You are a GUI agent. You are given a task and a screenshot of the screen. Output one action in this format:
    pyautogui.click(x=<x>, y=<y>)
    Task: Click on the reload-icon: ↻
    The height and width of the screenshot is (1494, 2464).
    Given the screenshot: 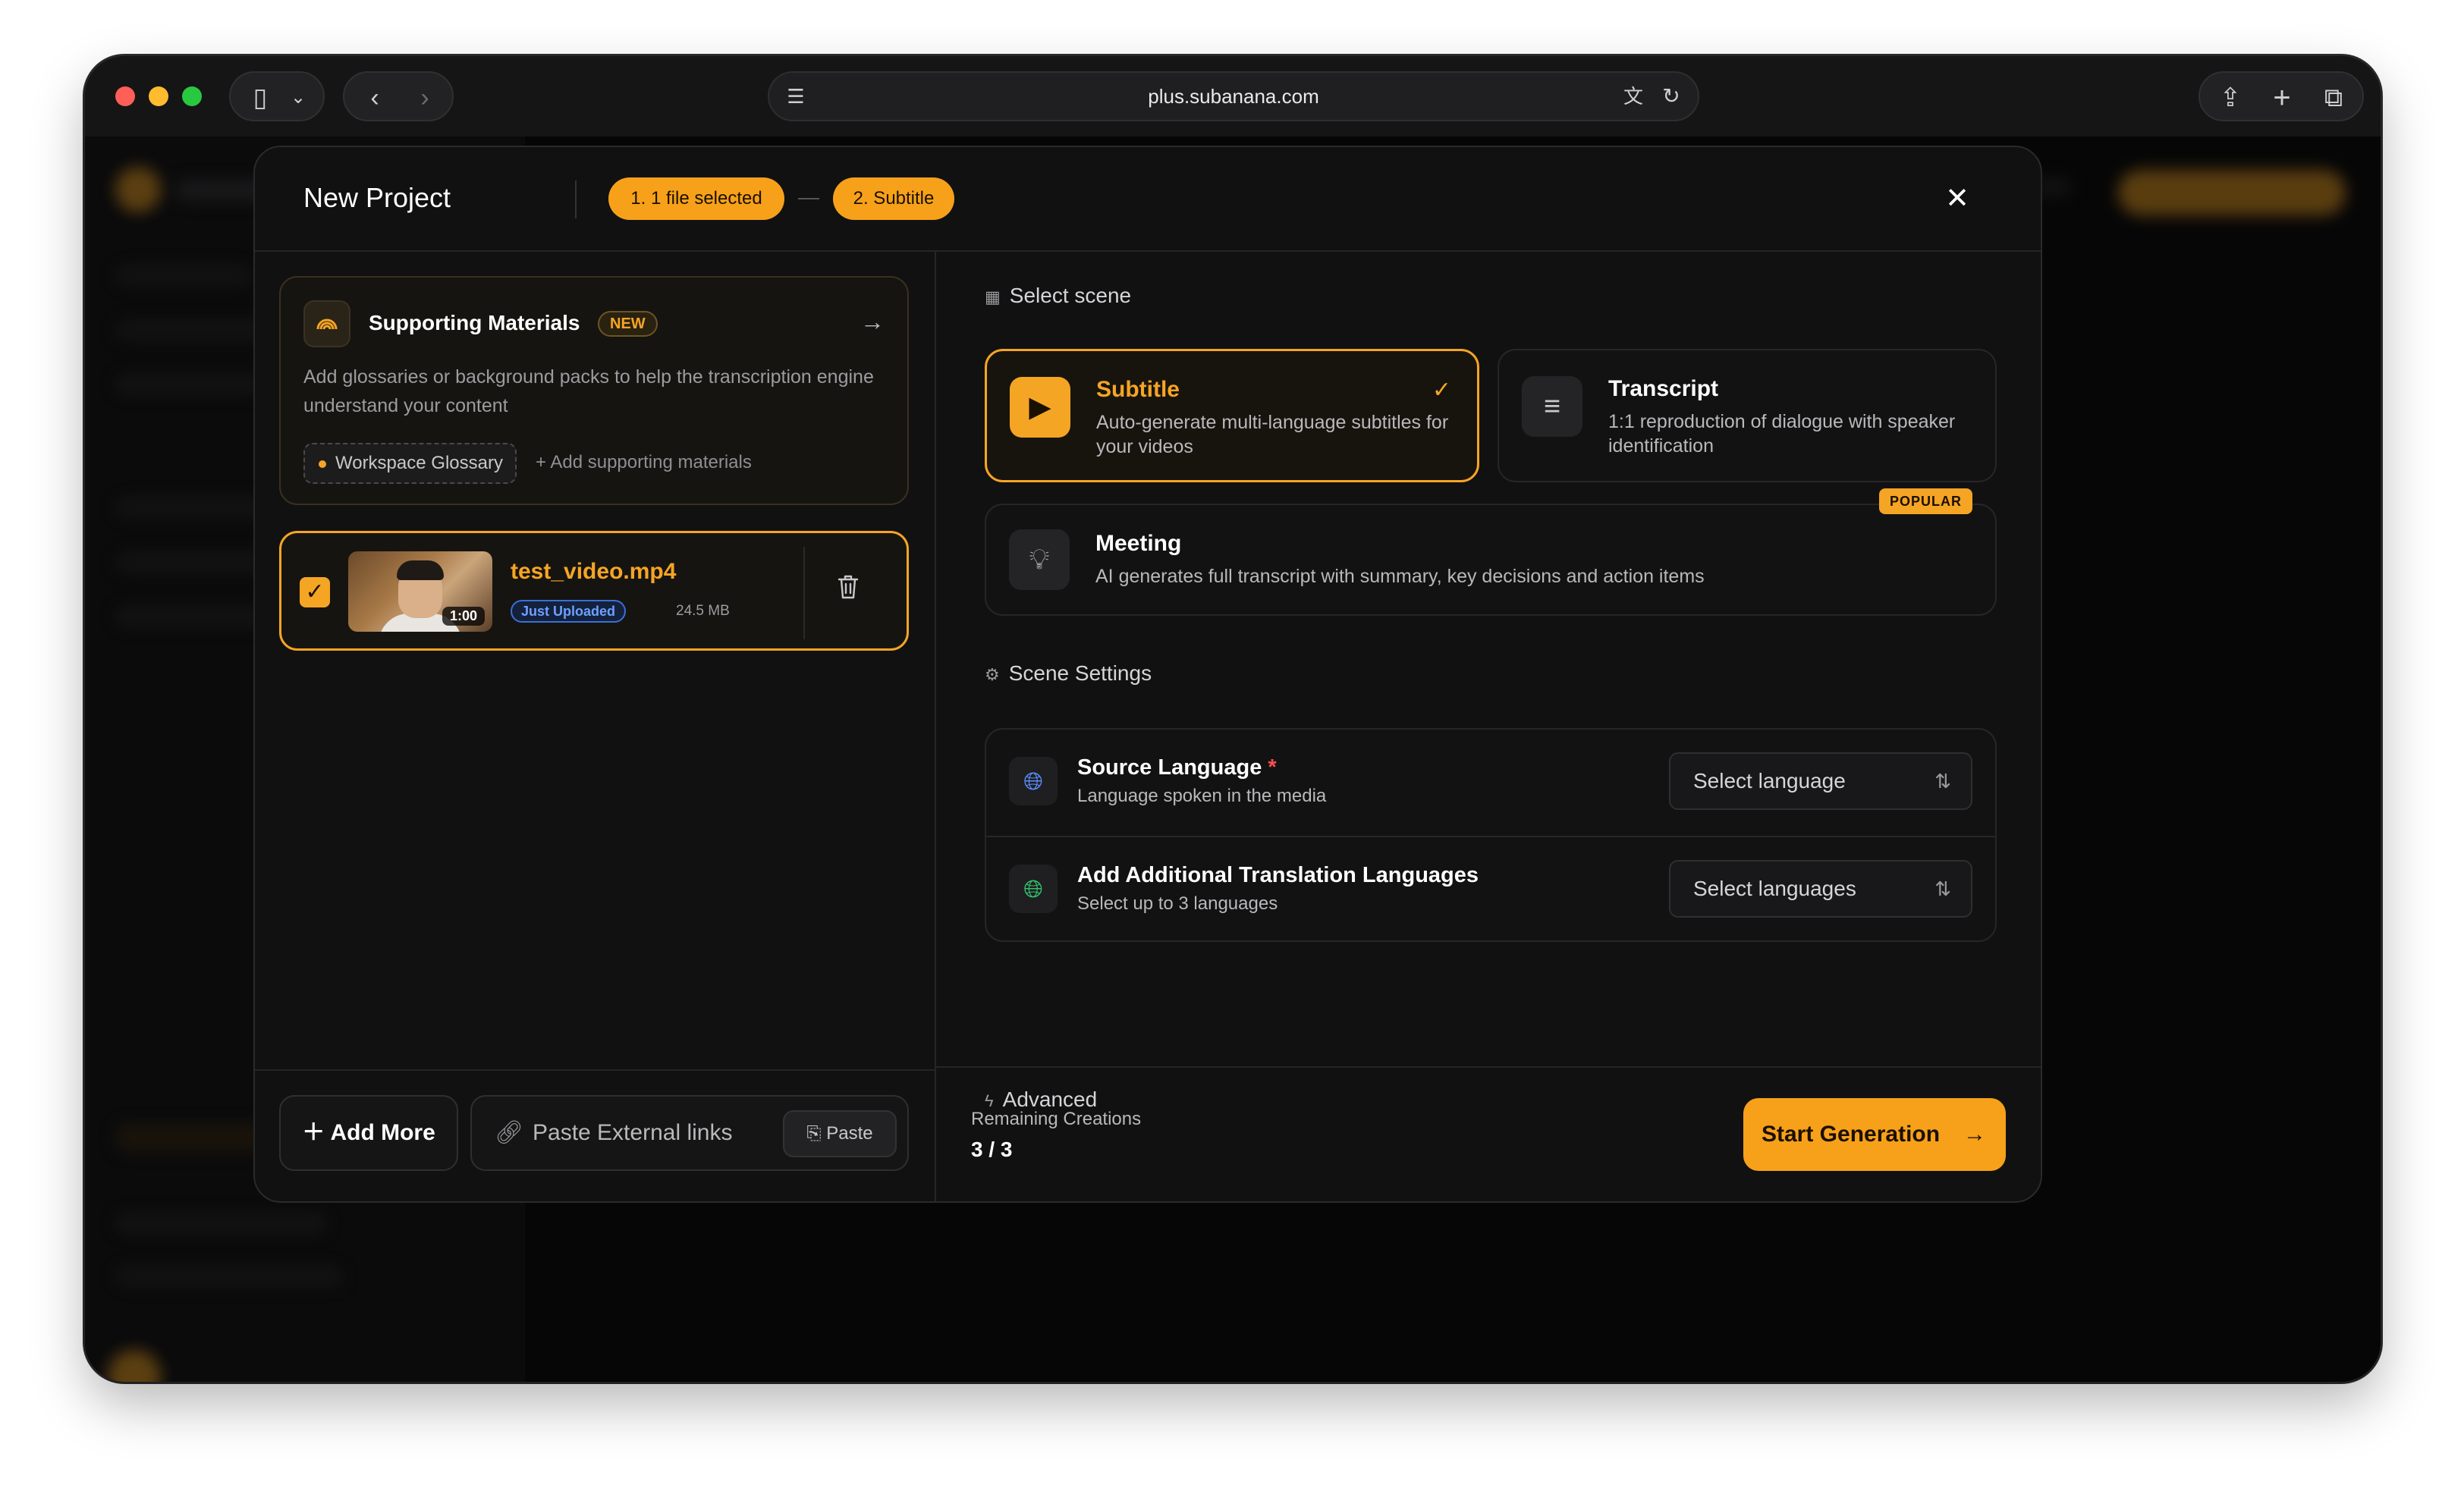 What is the action you would take?
    pyautogui.click(x=1671, y=96)
    